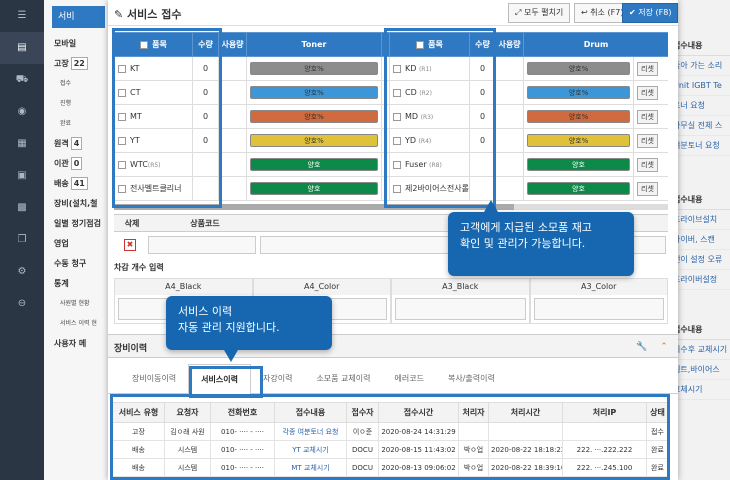 The image size is (730, 480). I want to click on reset-cell: 리셋, so click(650, 140).